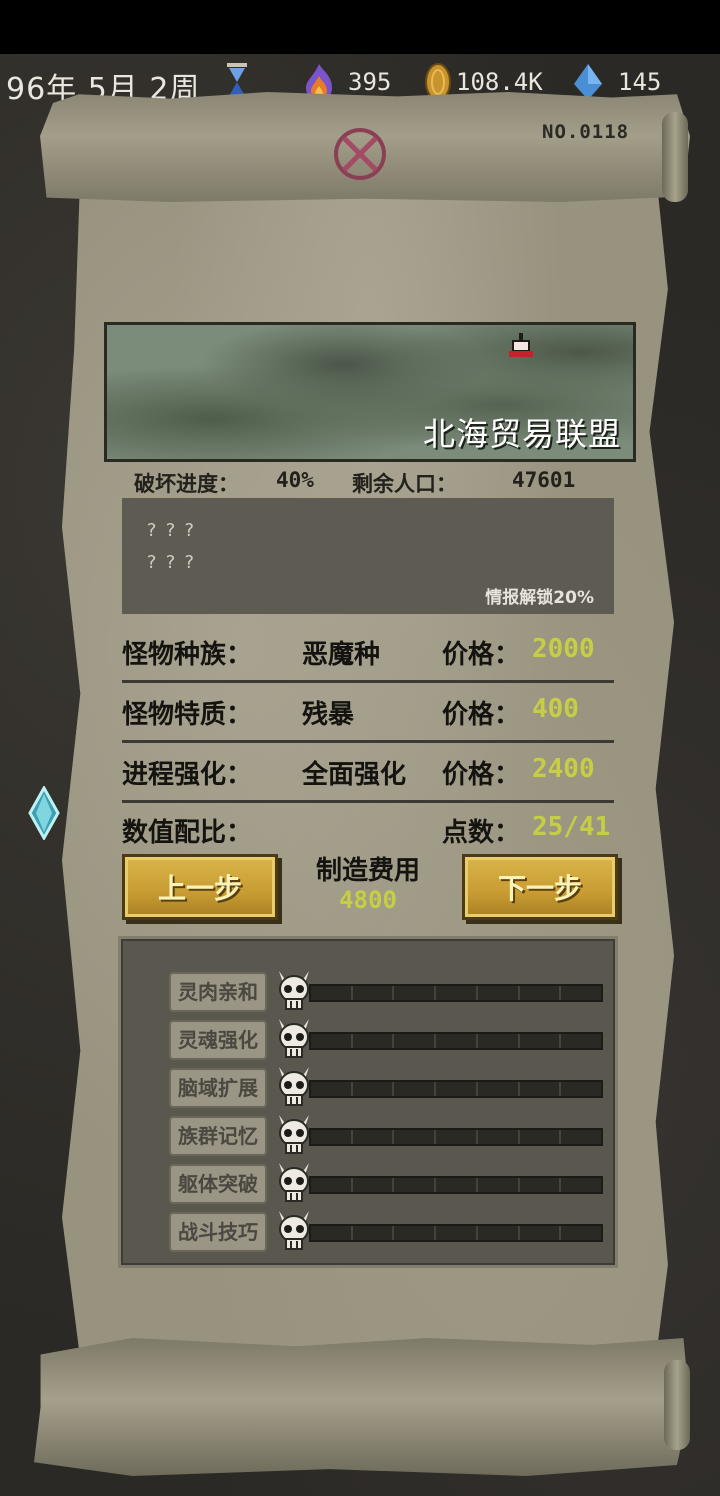 The image size is (720, 1496). I want to click on row-monster-race: 怪物种族： 恶魔种 价格： 2000, so click(368, 652).